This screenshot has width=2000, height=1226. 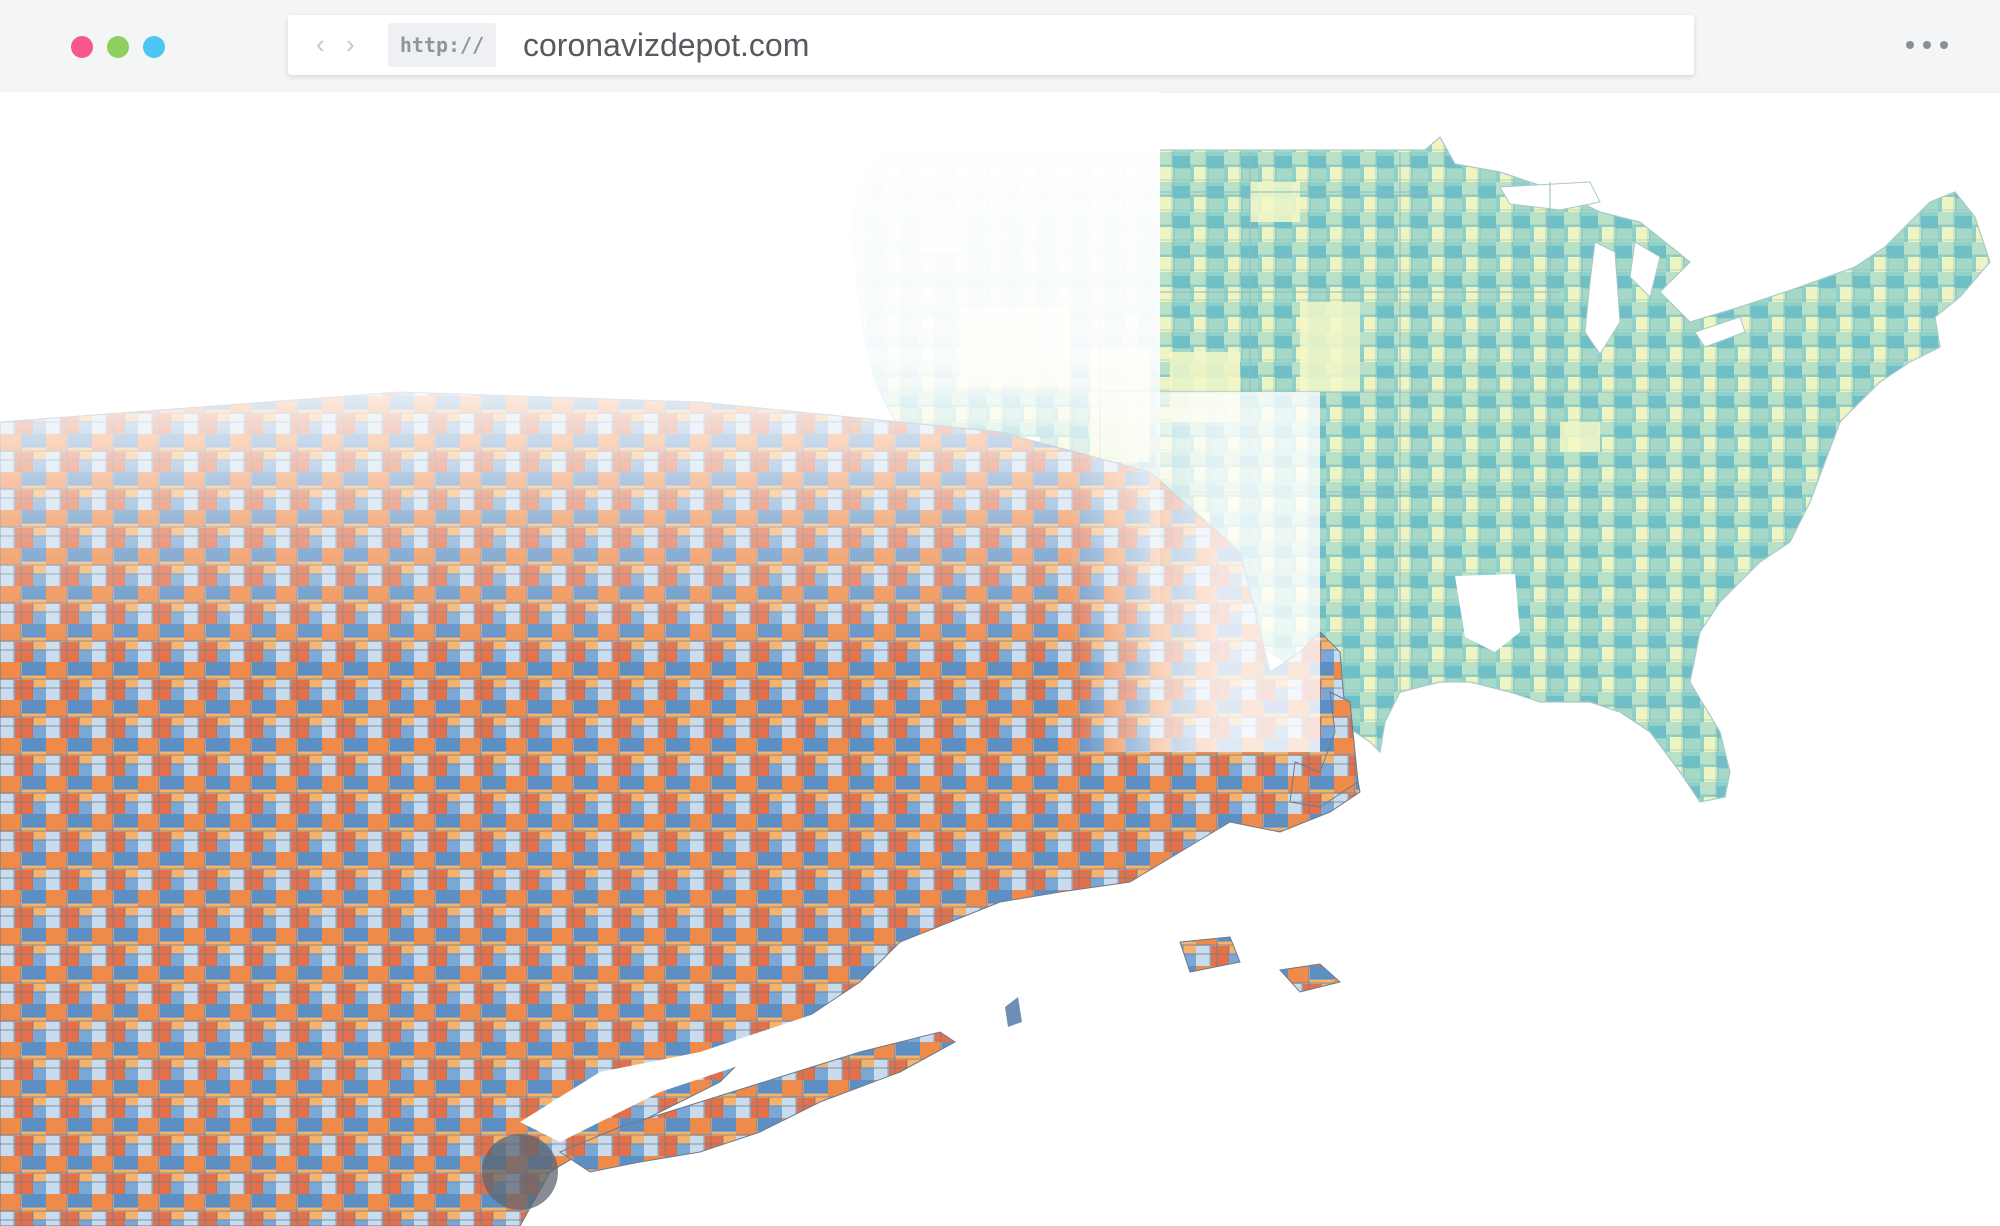 What do you see at coordinates (1013, 1012) in the screenshot?
I see `block-island` at bounding box center [1013, 1012].